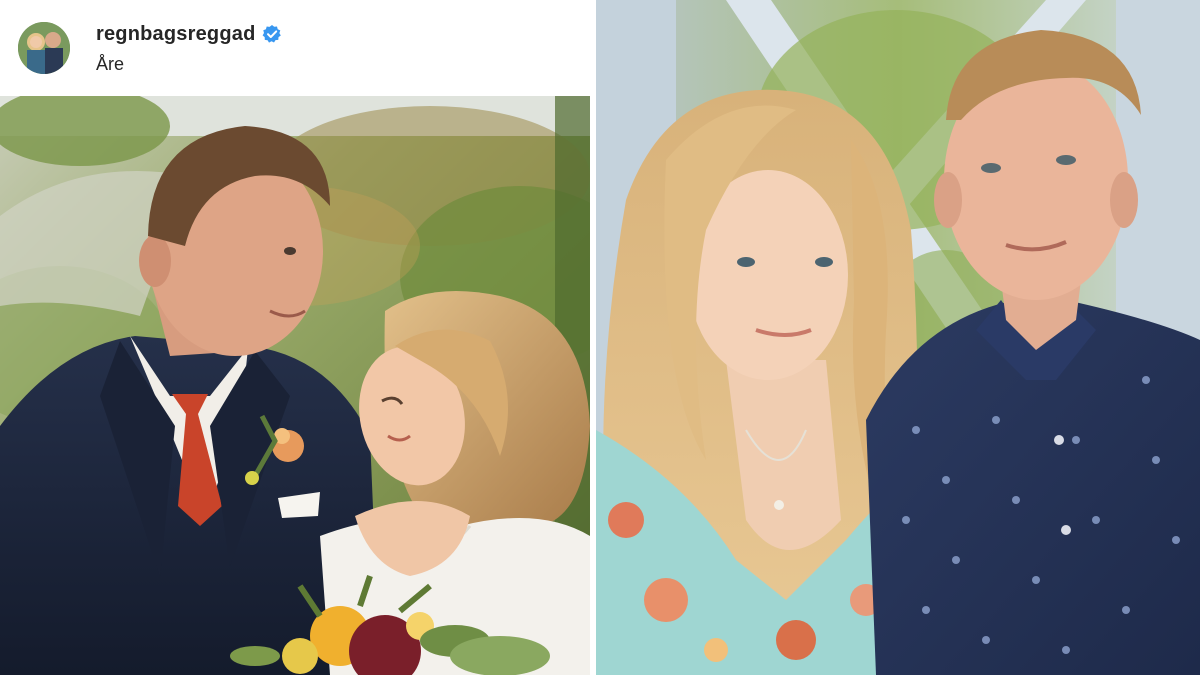 The height and width of the screenshot is (675, 1200). Describe the element at coordinates (44, 48) in the screenshot. I see `profile-avatar-icon` at that location.